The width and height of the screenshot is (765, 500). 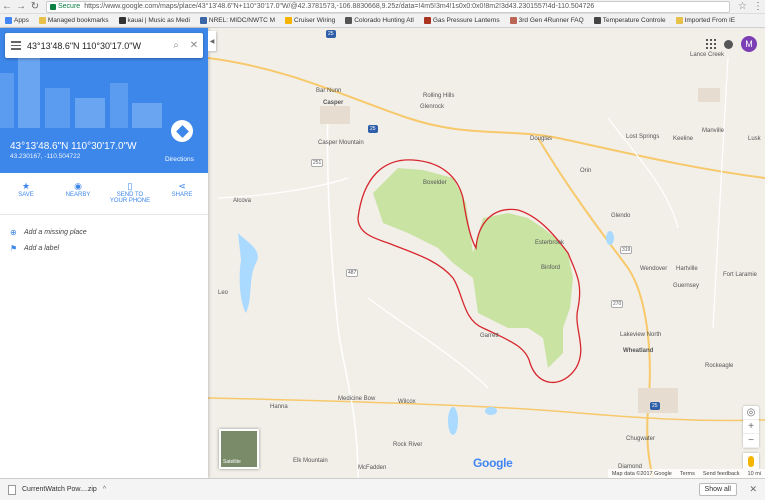 I want to click on nearby-button: ◉ NEARBY, so click(x=78, y=192).